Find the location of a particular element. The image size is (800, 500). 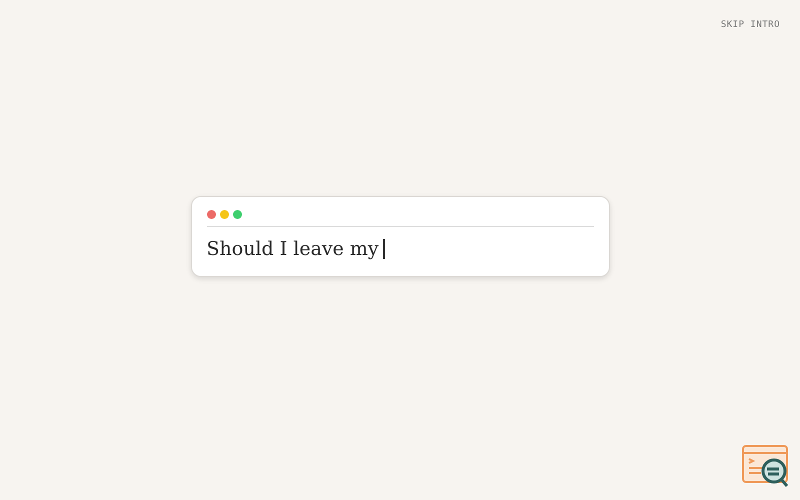

browser-magnifier-icon is located at coordinates (766, 467).